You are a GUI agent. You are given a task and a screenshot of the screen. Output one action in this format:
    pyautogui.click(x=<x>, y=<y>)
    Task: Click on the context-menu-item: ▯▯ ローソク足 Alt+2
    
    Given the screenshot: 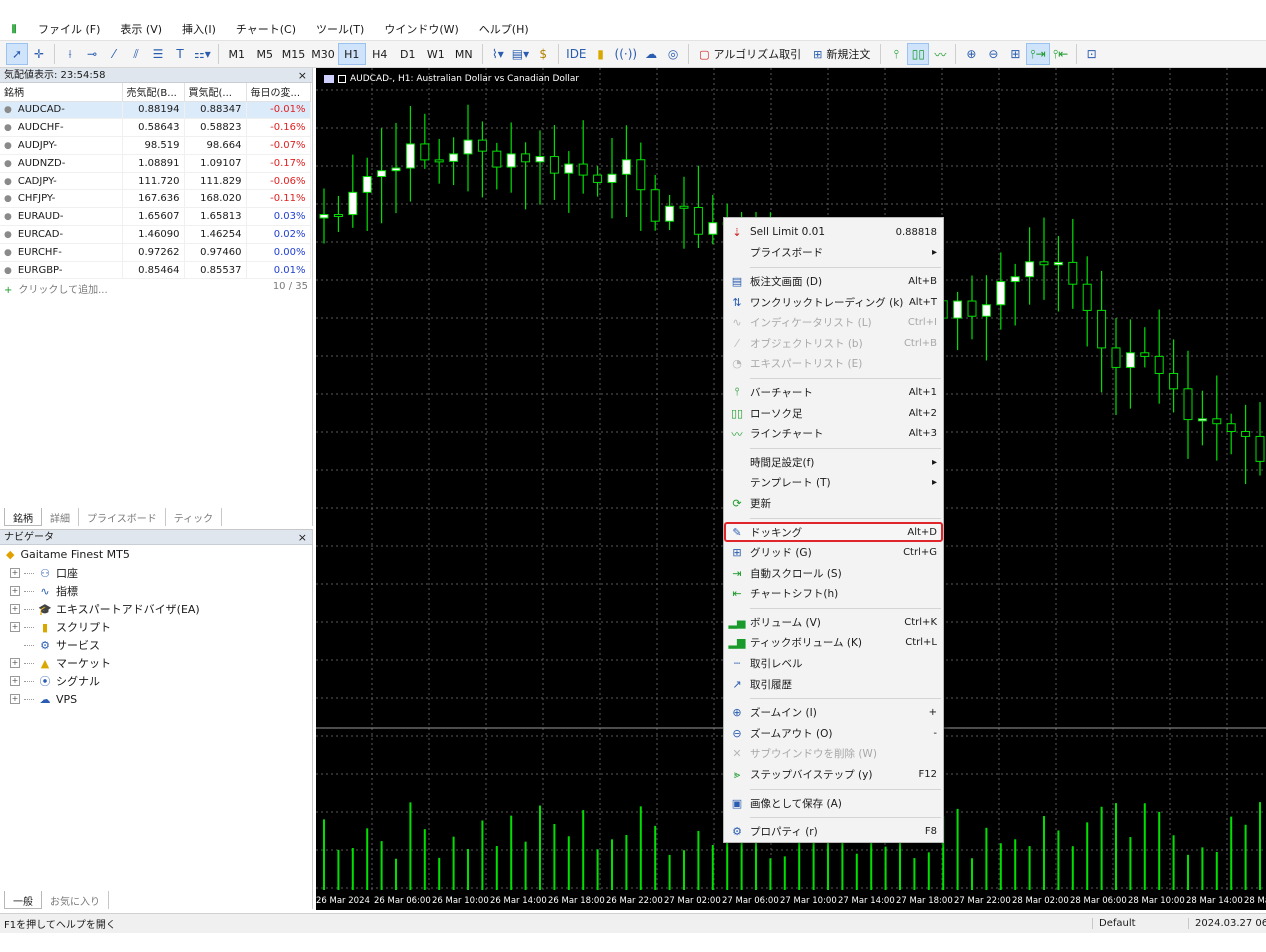 What is the action you would take?
    pyautogui.click(x=833, y=413)
    